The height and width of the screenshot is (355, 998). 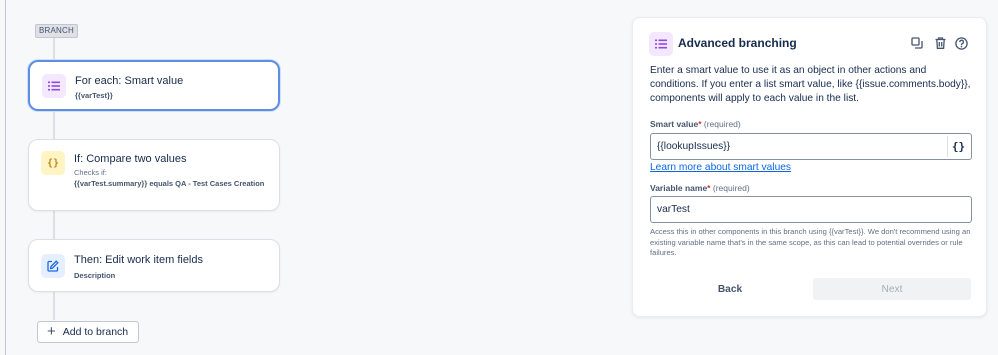 I want to click on card-title: For each: Smart value, so click(x=129, y=81).